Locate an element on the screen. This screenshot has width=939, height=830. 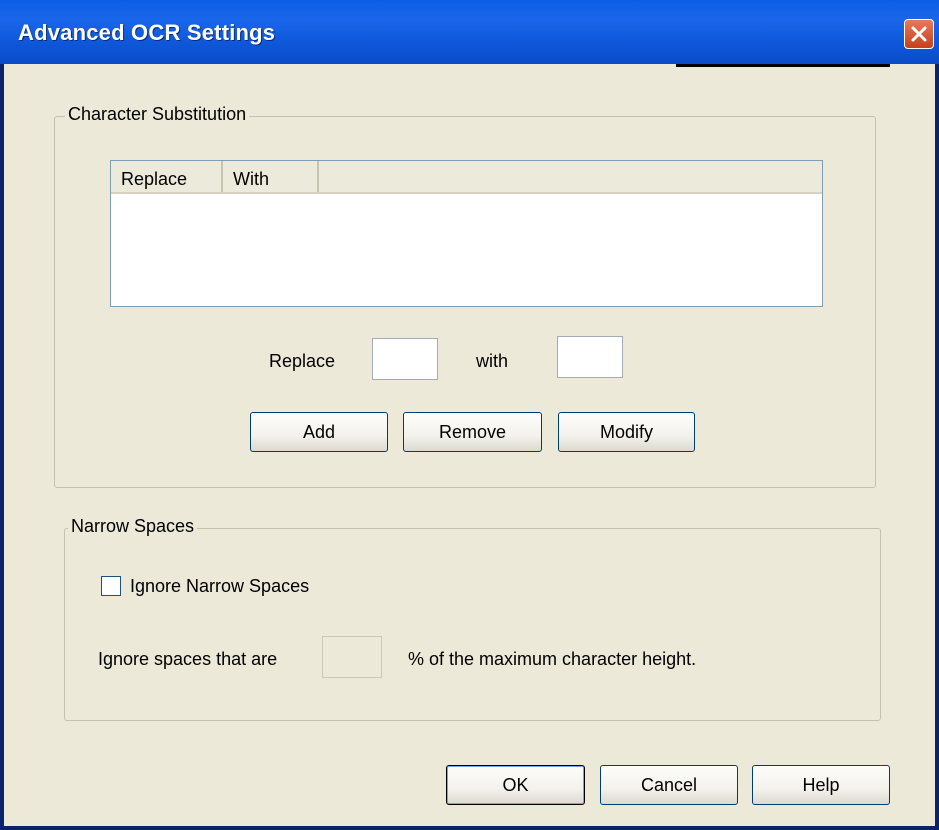
cancel-button: Cancel is located at coordinates (669, 785).